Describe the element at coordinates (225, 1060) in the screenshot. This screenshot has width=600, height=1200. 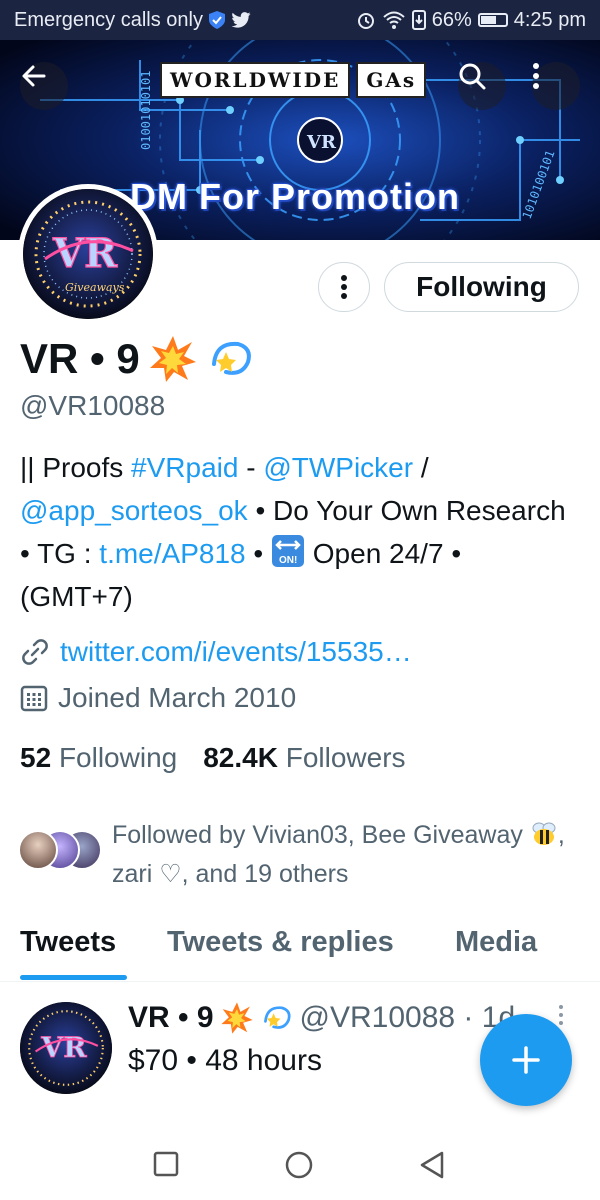
I see `tweet-text: $70 • 48 hours` at that location.